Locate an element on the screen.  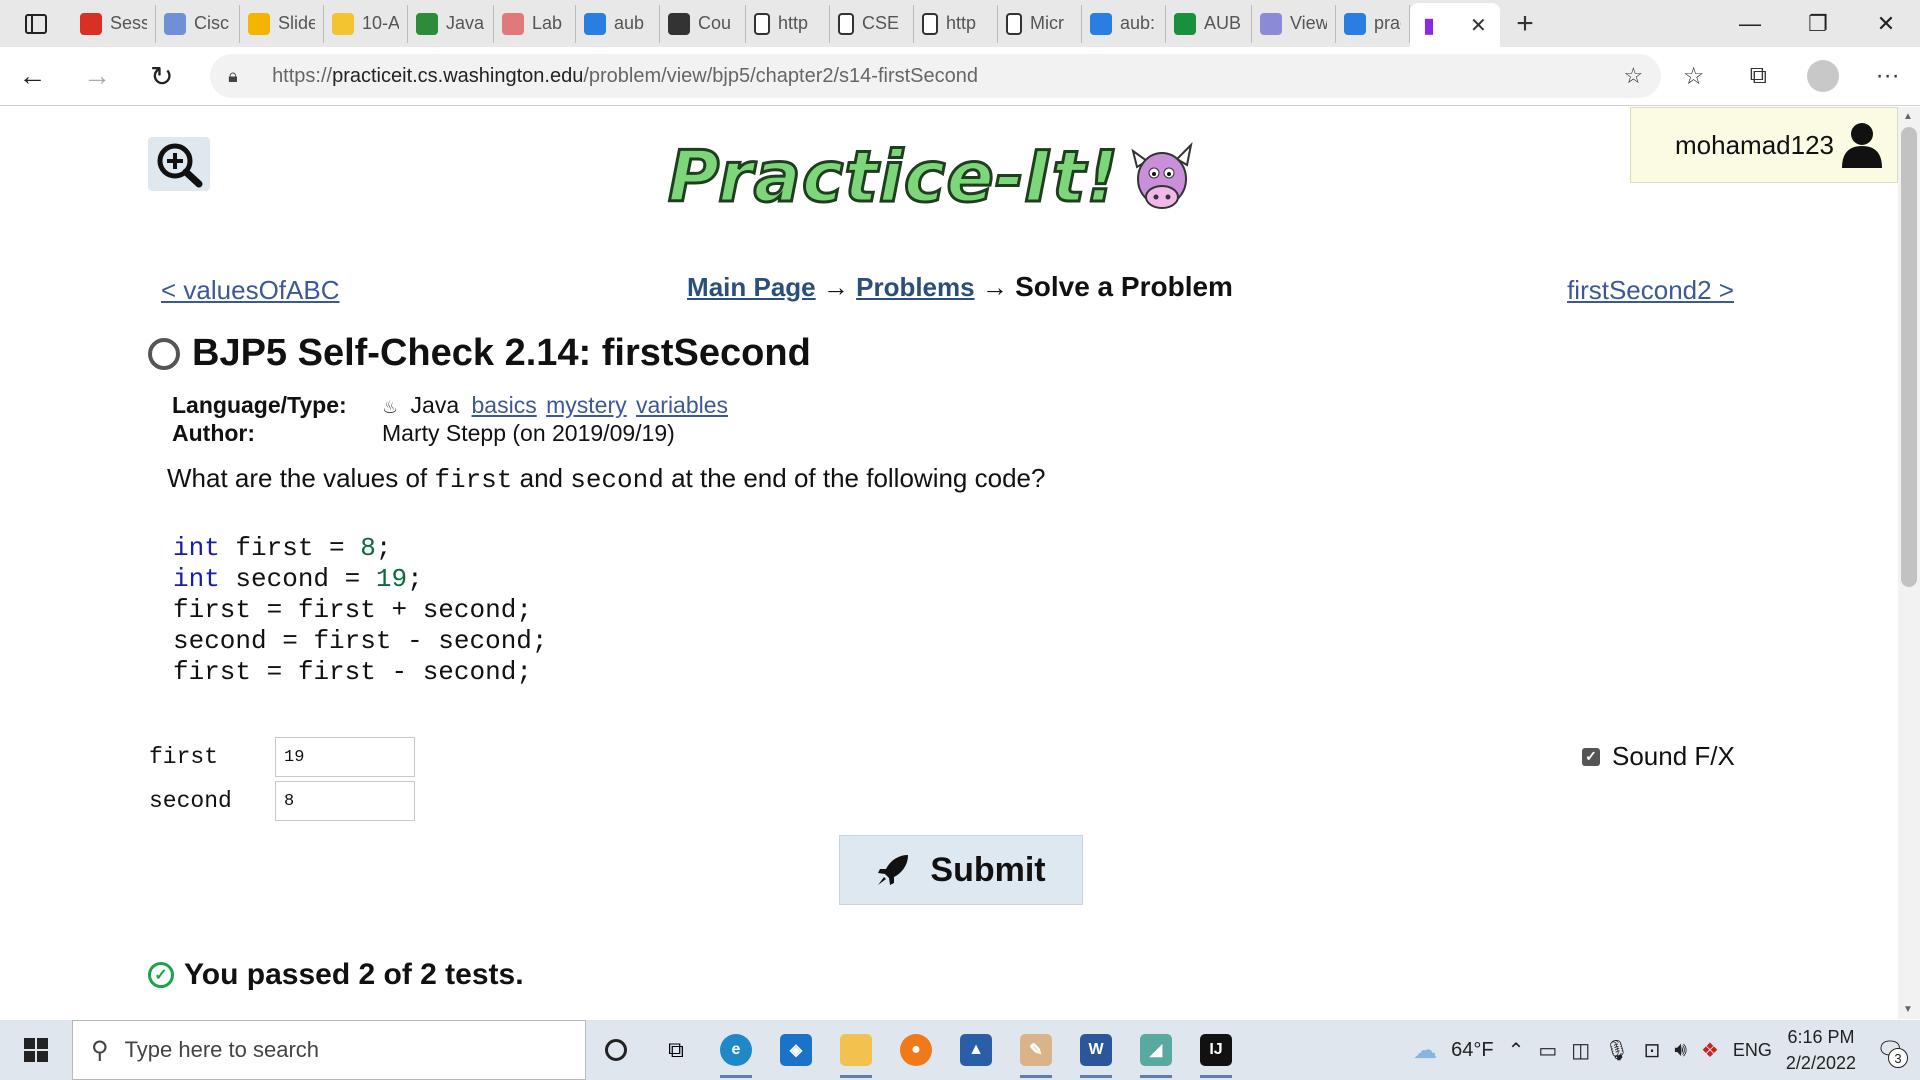
app-icon: ◢ is located at coordinates (1156, 1050).